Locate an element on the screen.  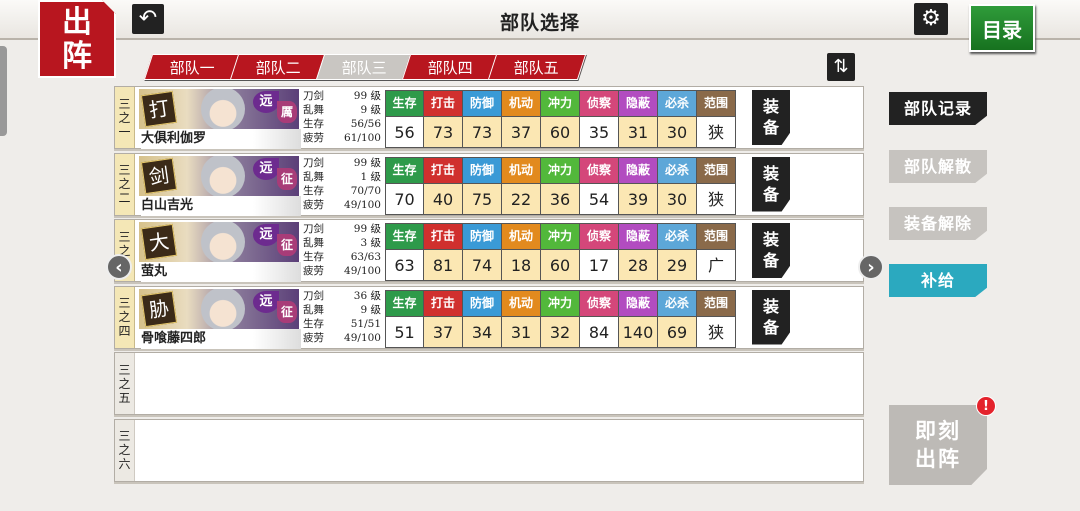
meta-label: 乱舞 is located at coordinates (313, 176).